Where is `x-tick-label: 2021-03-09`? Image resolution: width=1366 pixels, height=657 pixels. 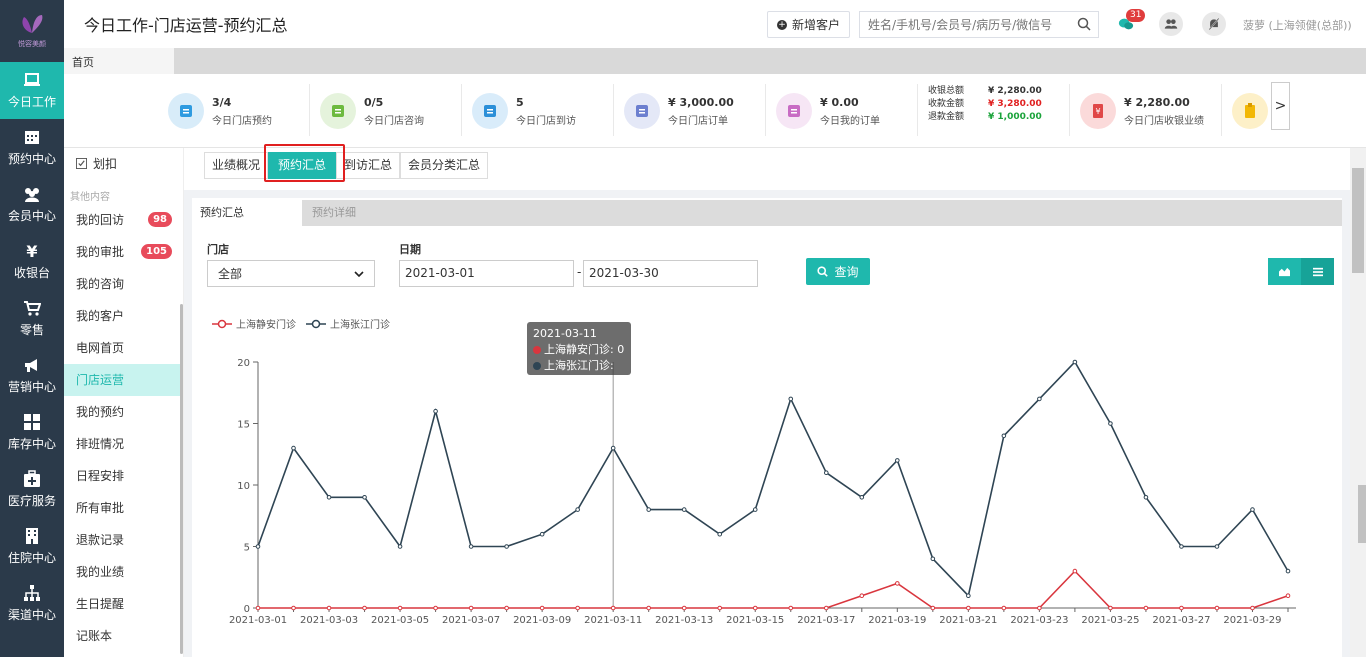
x-tick-label: 2021-03-09 is located at coordinates (542, 620).